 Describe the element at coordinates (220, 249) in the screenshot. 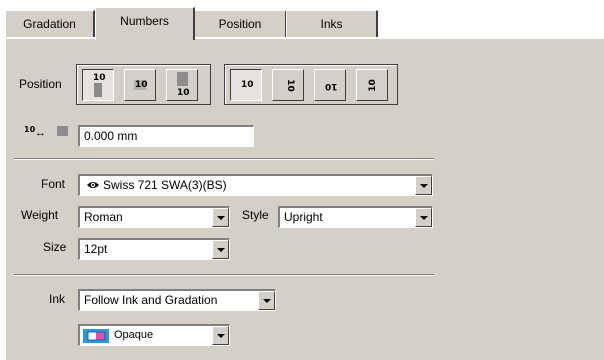

I see `size-dropdown-arrow` at that location.